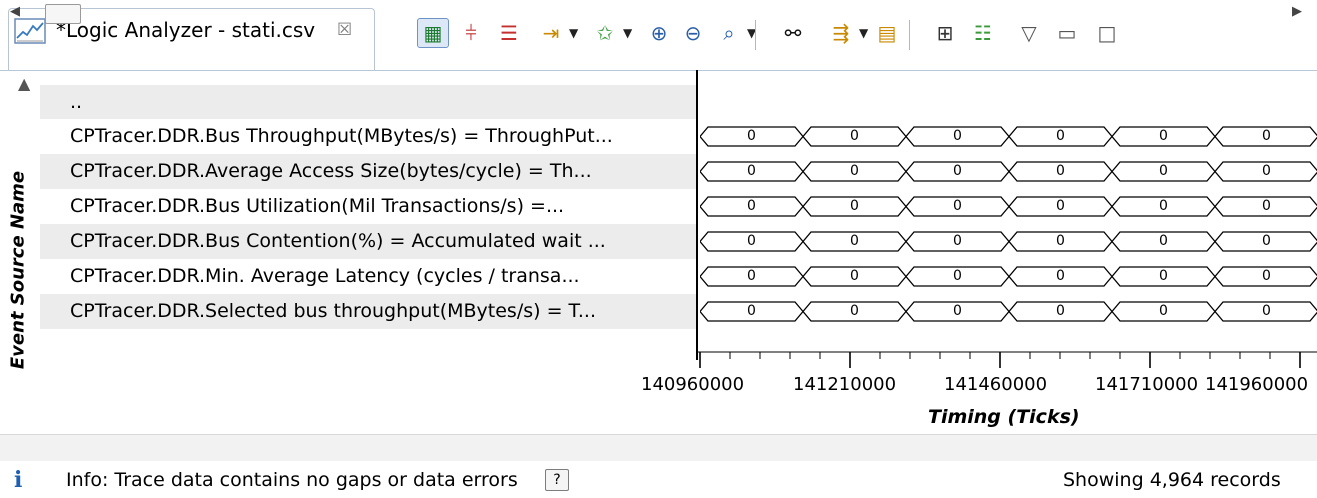 Image resolution: width=1317 pixels, height=498 pixels. I want to click on tab-title: *Logic Analyzer - stati.csv, so click(186, 30).